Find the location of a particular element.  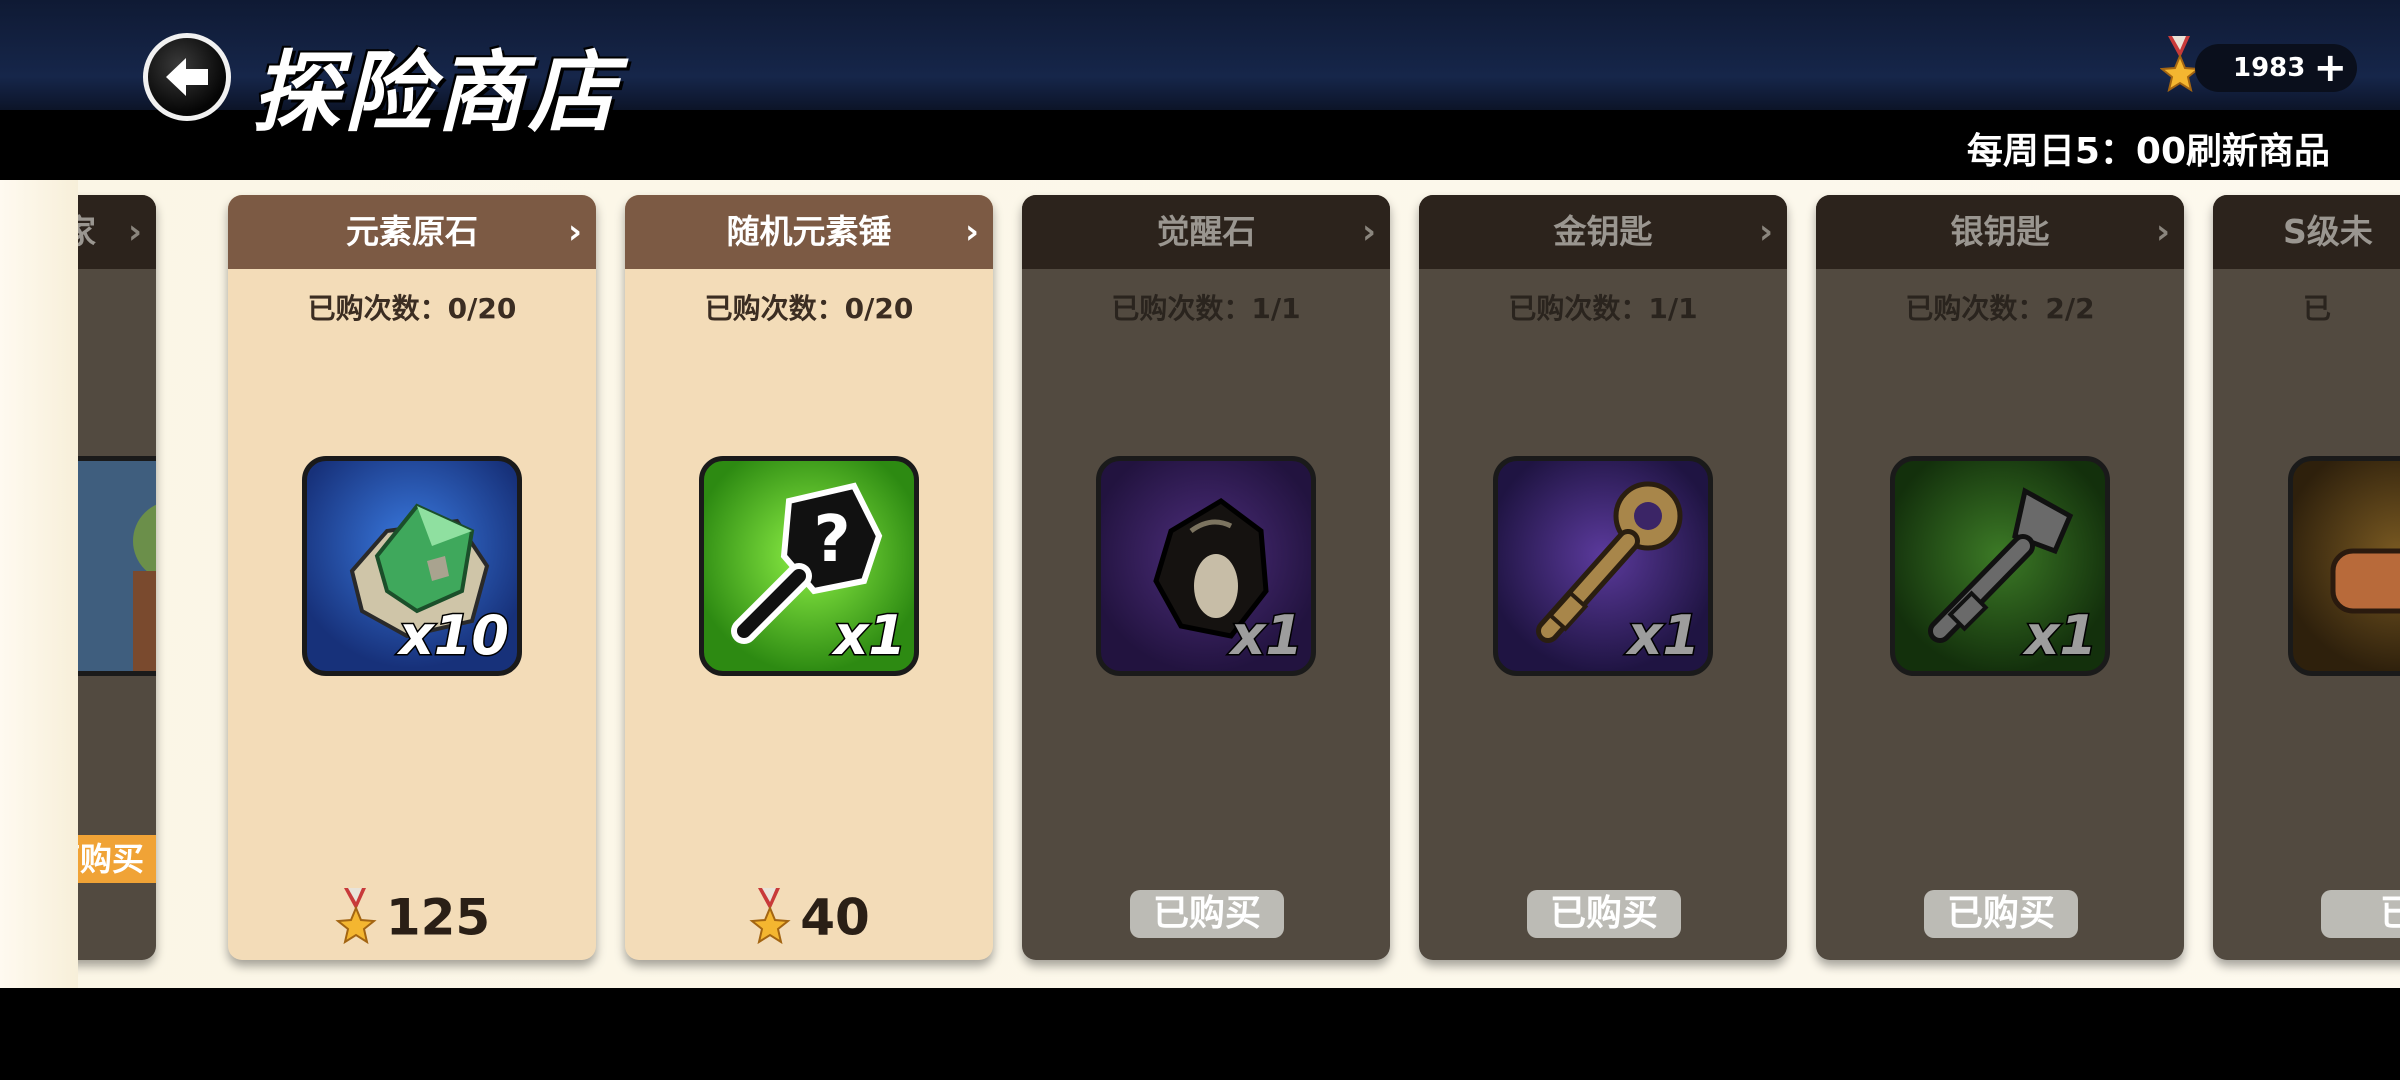

bottom-bar is located at coordinates (1200, 1034).